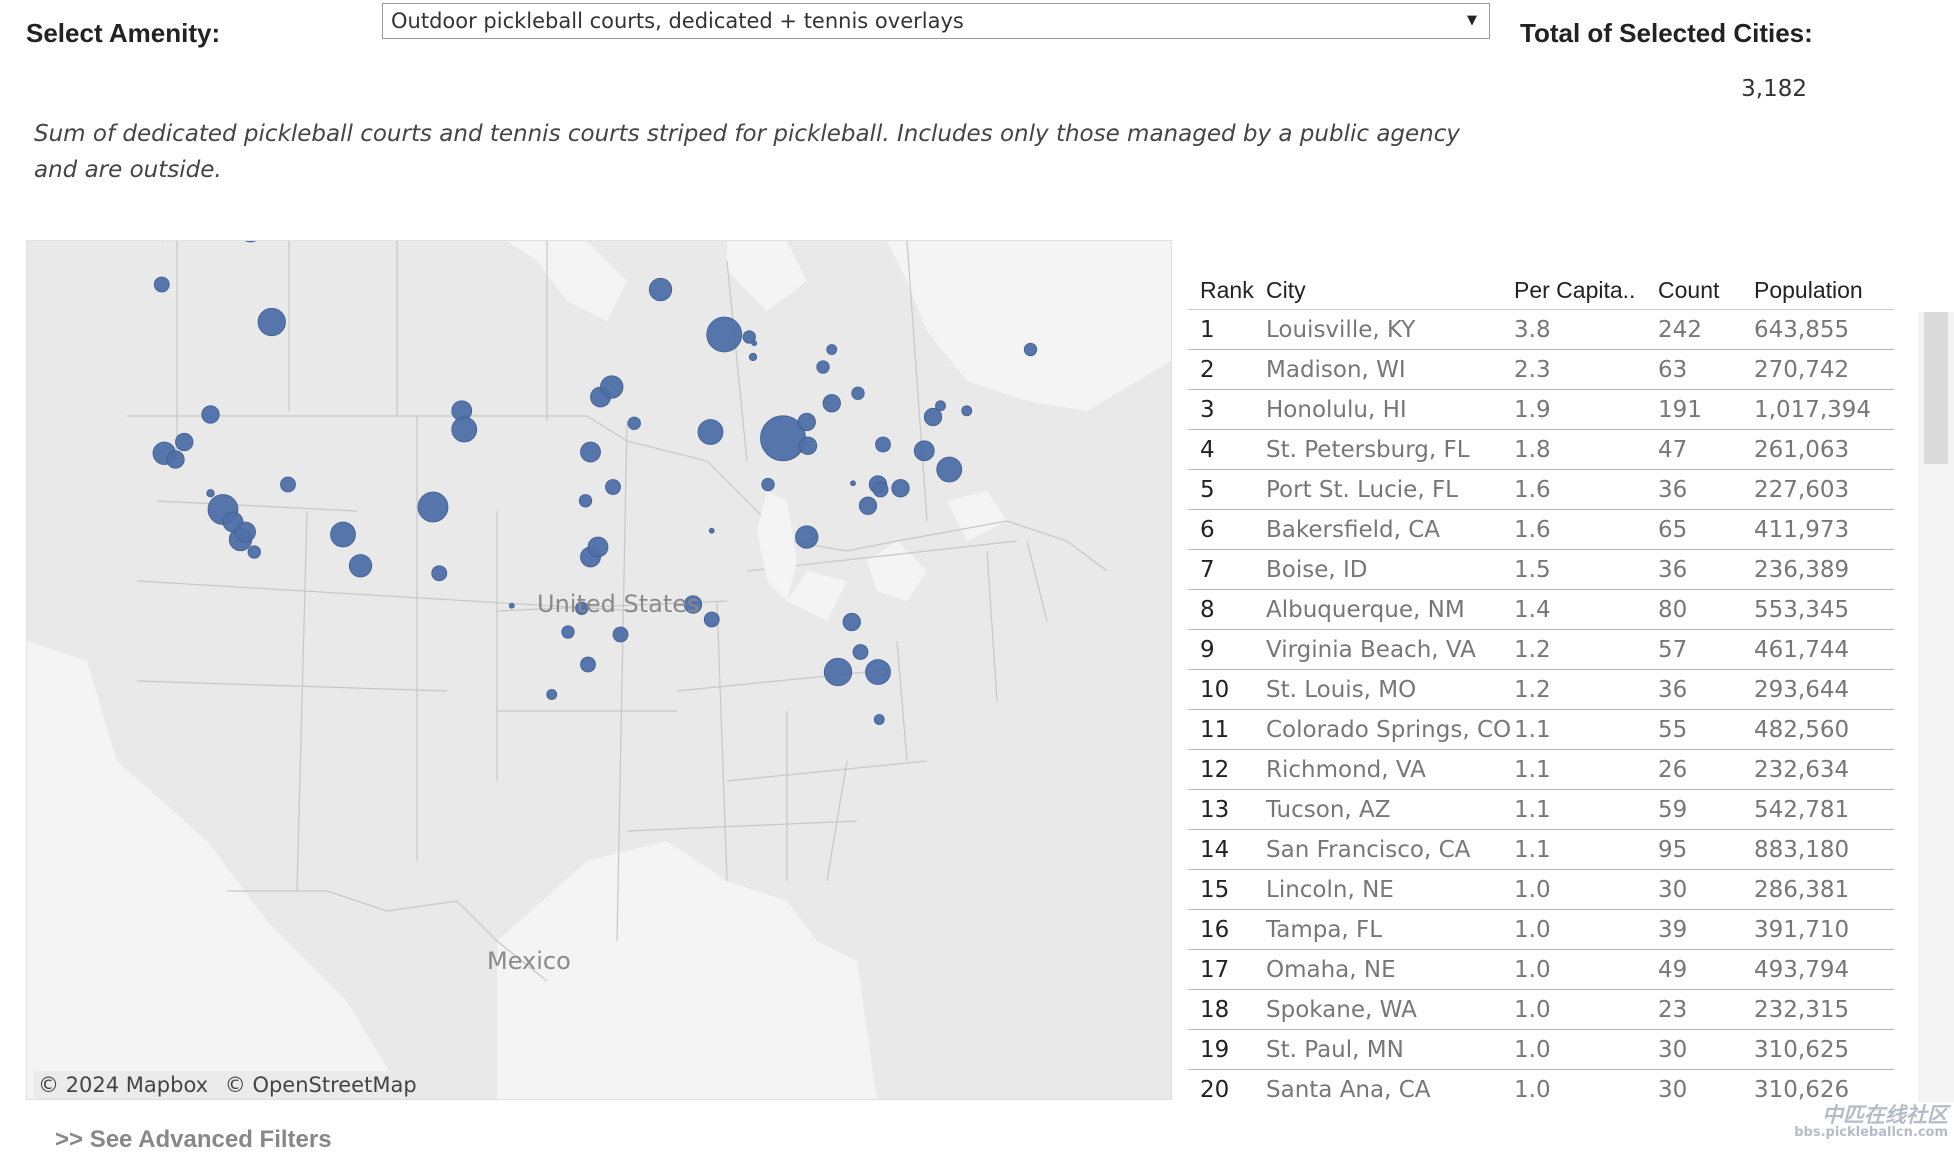 This screenshot has height=1154, width=1954. I want to click on header-per-capita: Per Capita.., so click(1586, 291).